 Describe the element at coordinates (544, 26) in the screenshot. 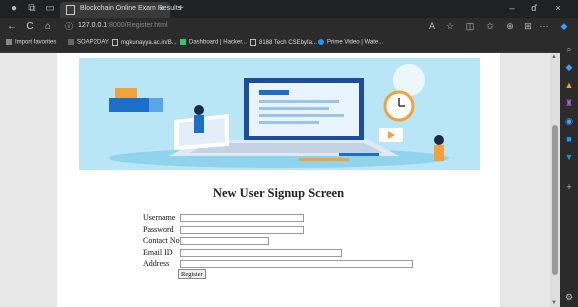

I see `more-menu-icon: ···` at that location.